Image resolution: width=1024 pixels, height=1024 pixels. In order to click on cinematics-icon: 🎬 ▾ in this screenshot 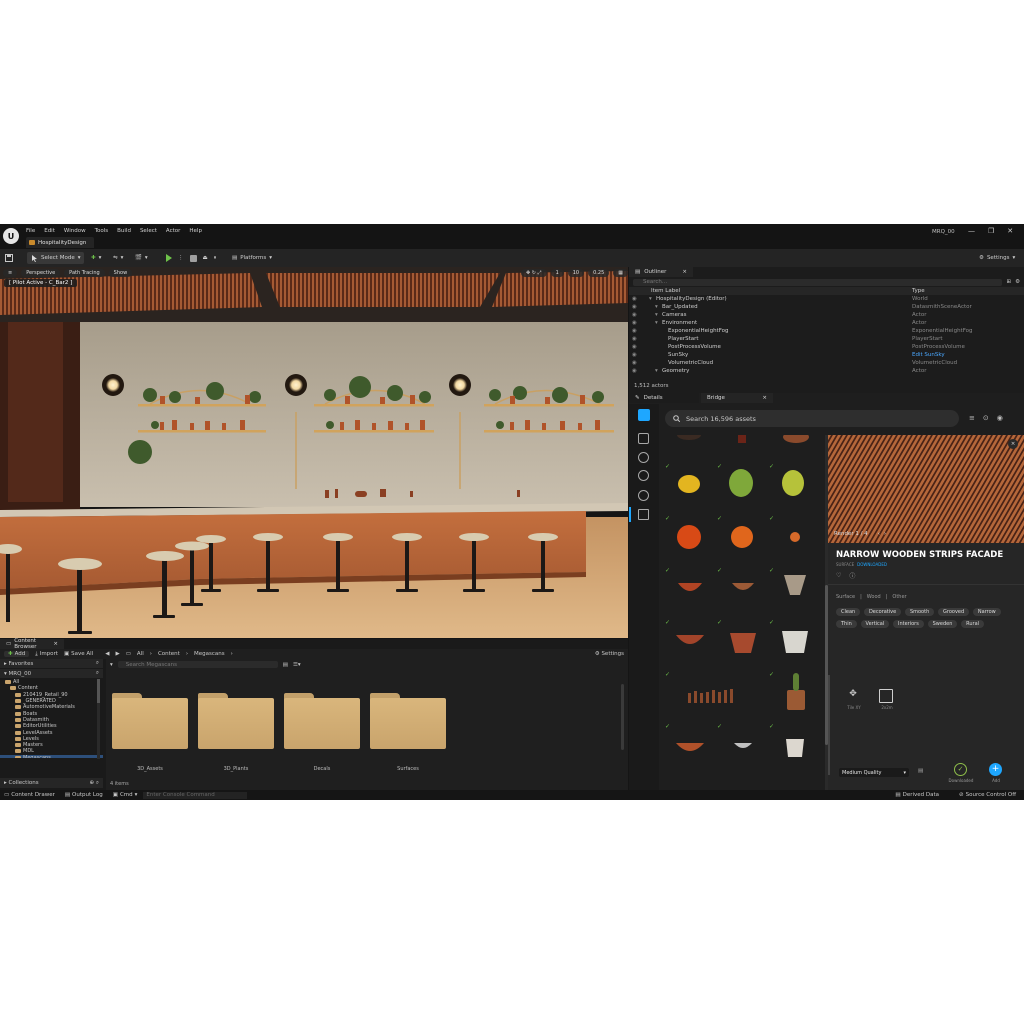, I will do `click(141, 258)`.